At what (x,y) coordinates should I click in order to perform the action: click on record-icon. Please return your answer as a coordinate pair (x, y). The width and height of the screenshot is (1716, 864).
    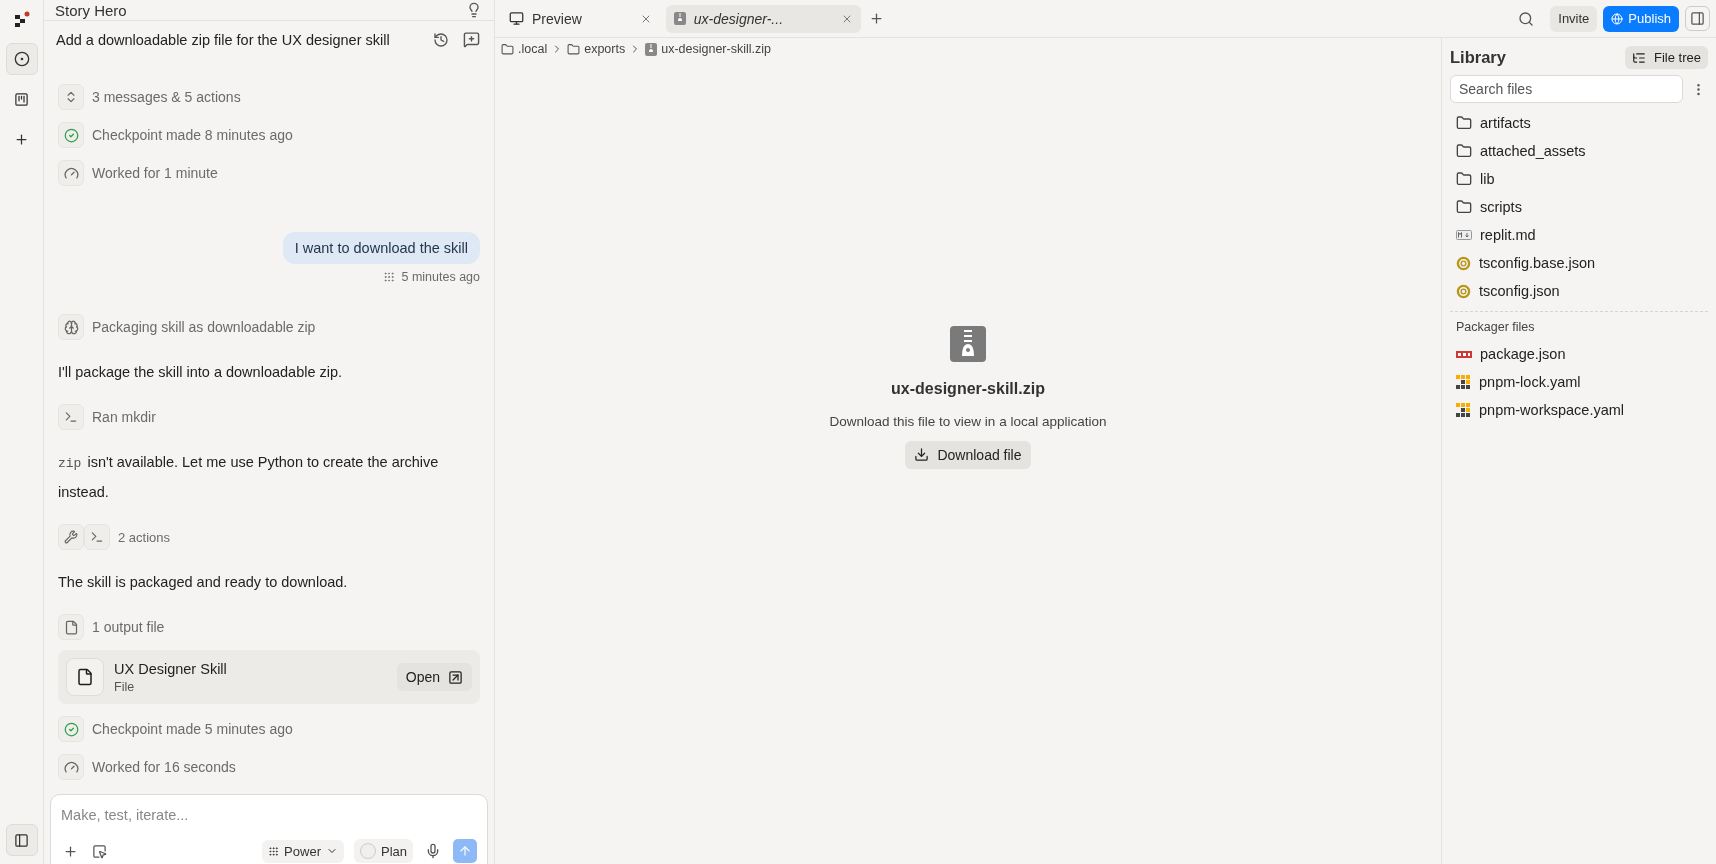
    Looking at the image, I should click on (21, 59).